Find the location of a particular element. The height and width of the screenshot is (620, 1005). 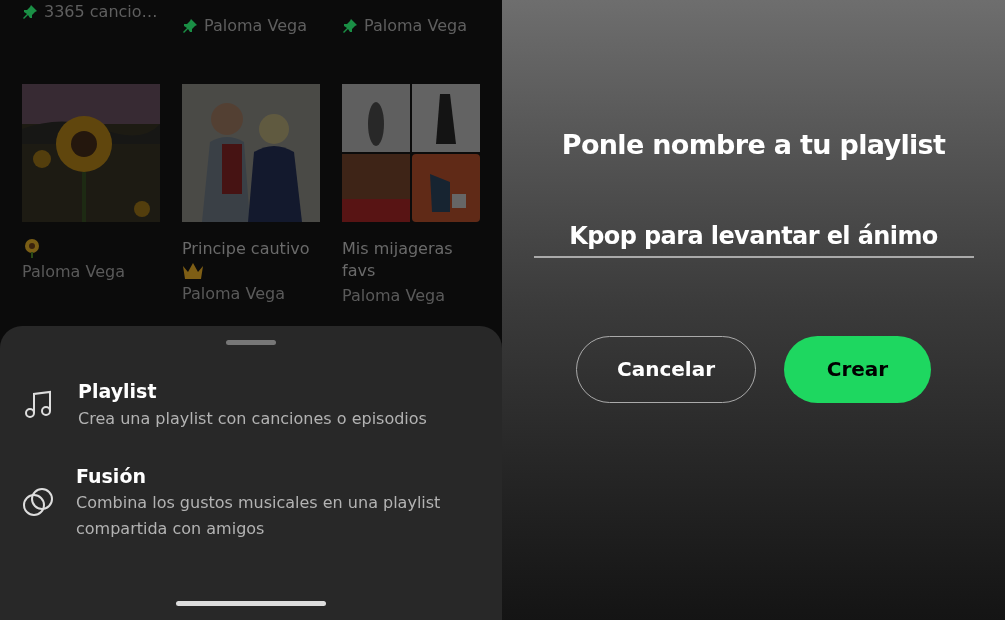

option-title: Playlist is located at coordinates (118, 391).